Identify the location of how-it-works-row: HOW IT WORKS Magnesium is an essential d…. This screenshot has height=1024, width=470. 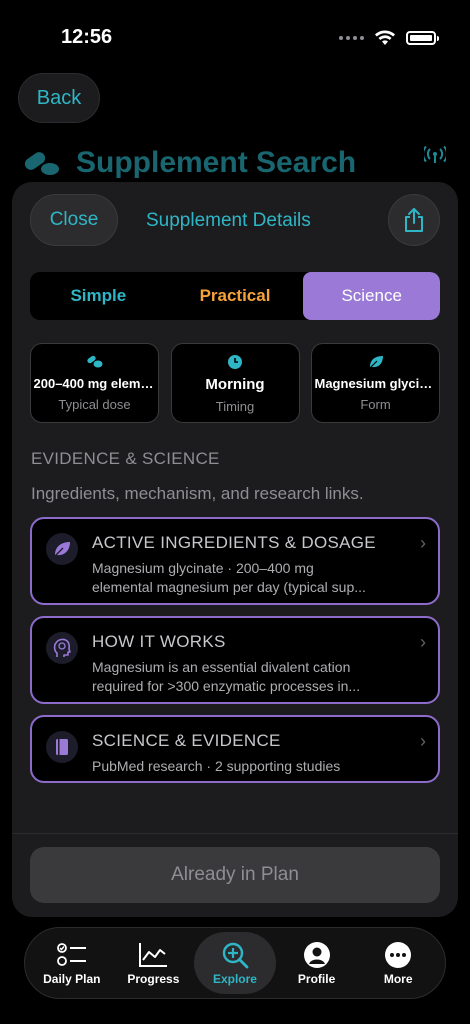
(235, 660).